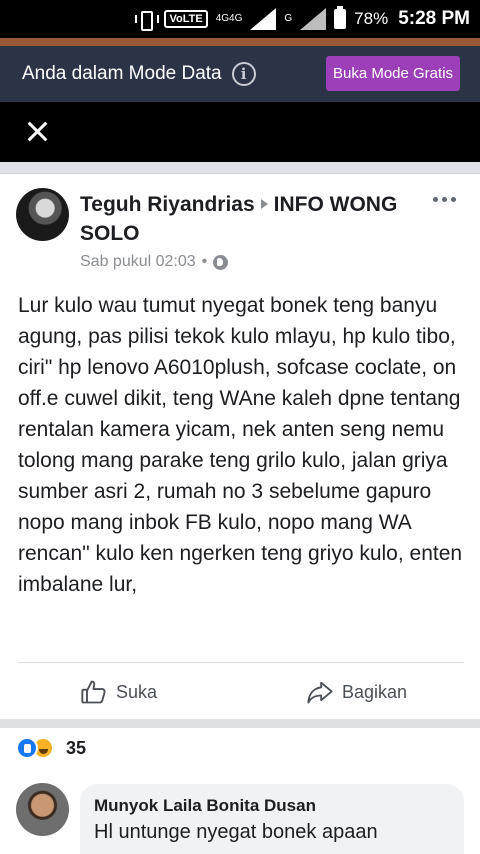 This screenshot has height=854, width=480. I want to click on post-meta: Sab pukul 02:03 •, so click(154, 262).